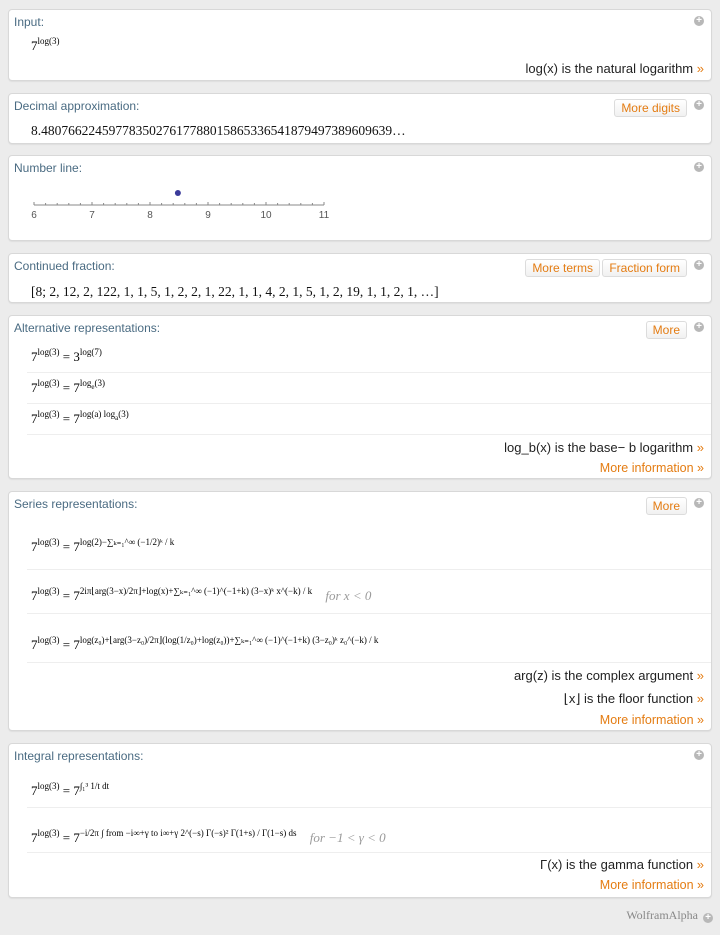 The image size is (720, 935). Describe the element at coordinates (609, 675) in the screenshot. I see `arg-note: arg(z) is the complex argument »` at that location.